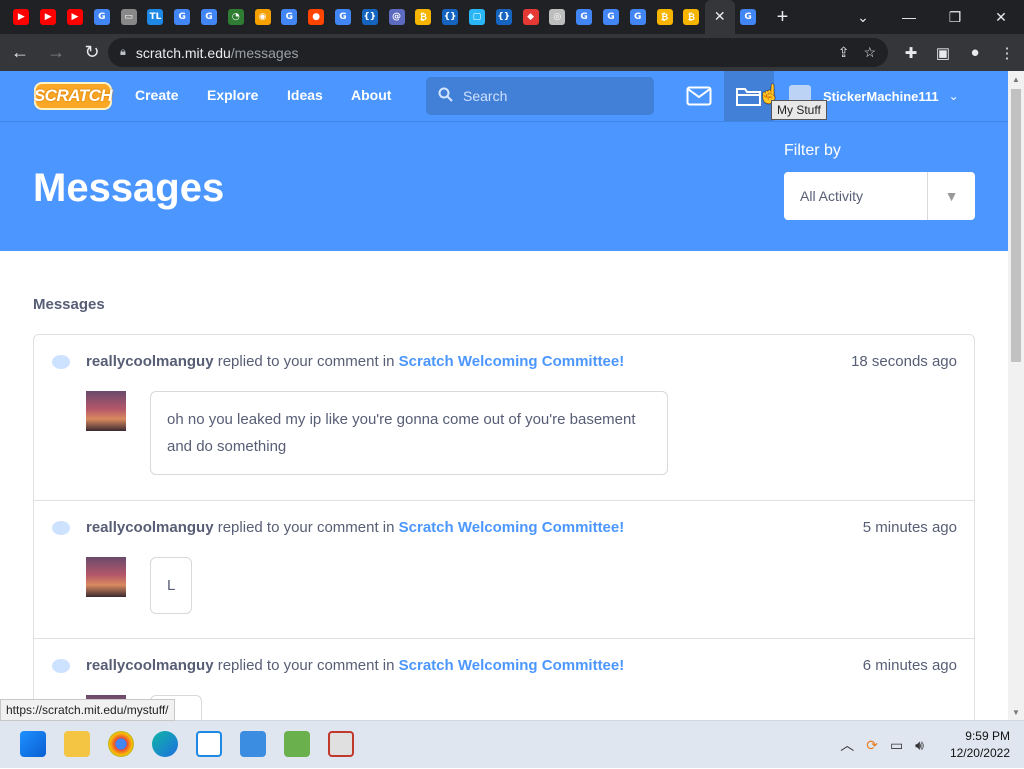 Image resolution: width=1024 pixels, height=769 pixels. What do you see at coordinates (881, 96) in the screenshot?
I see `username: StickerMachine111` at bounding box center [881, 96].